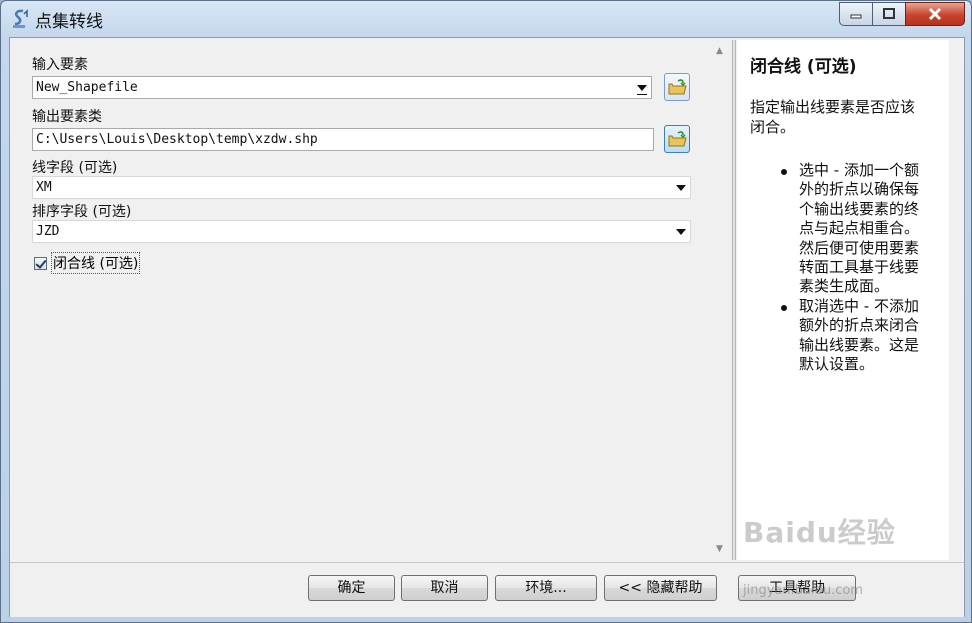 Image resolution: width=972 pixels, height=623 pixels. What do you see at coordinates (75, 168) in the screenshot?
I see `line-field-label: 线字段 (可选)` at bounding box center [75, 168].